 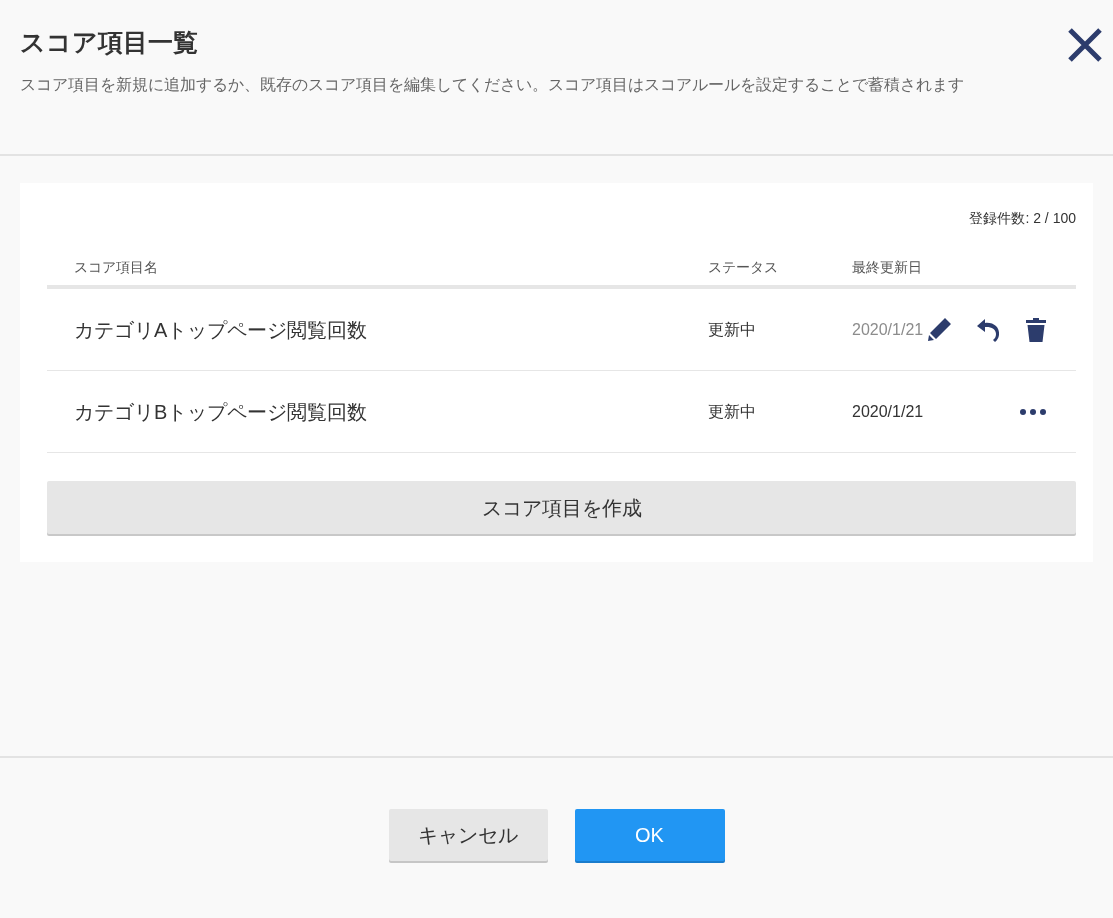 What do you see at coordinates (743, 267) in the screenshot?
I see `status-column-header: ステータス` at bounding box center [743, 267].